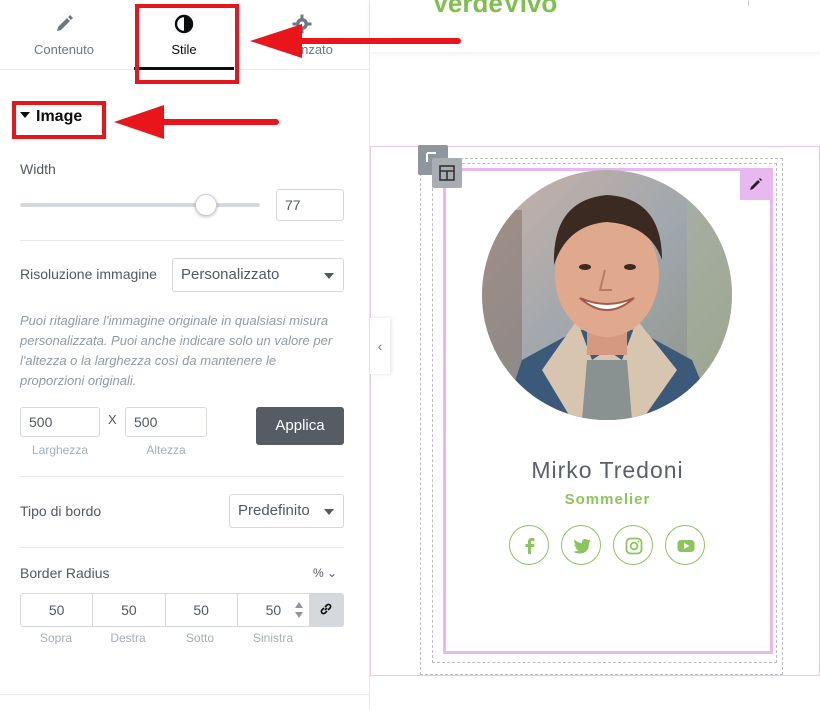 The height and width of the screenshot is (710, 820). Describe the element at coordinates (59, 120) in the screenshot. I see `annotation-highlight-image-section` at that location.